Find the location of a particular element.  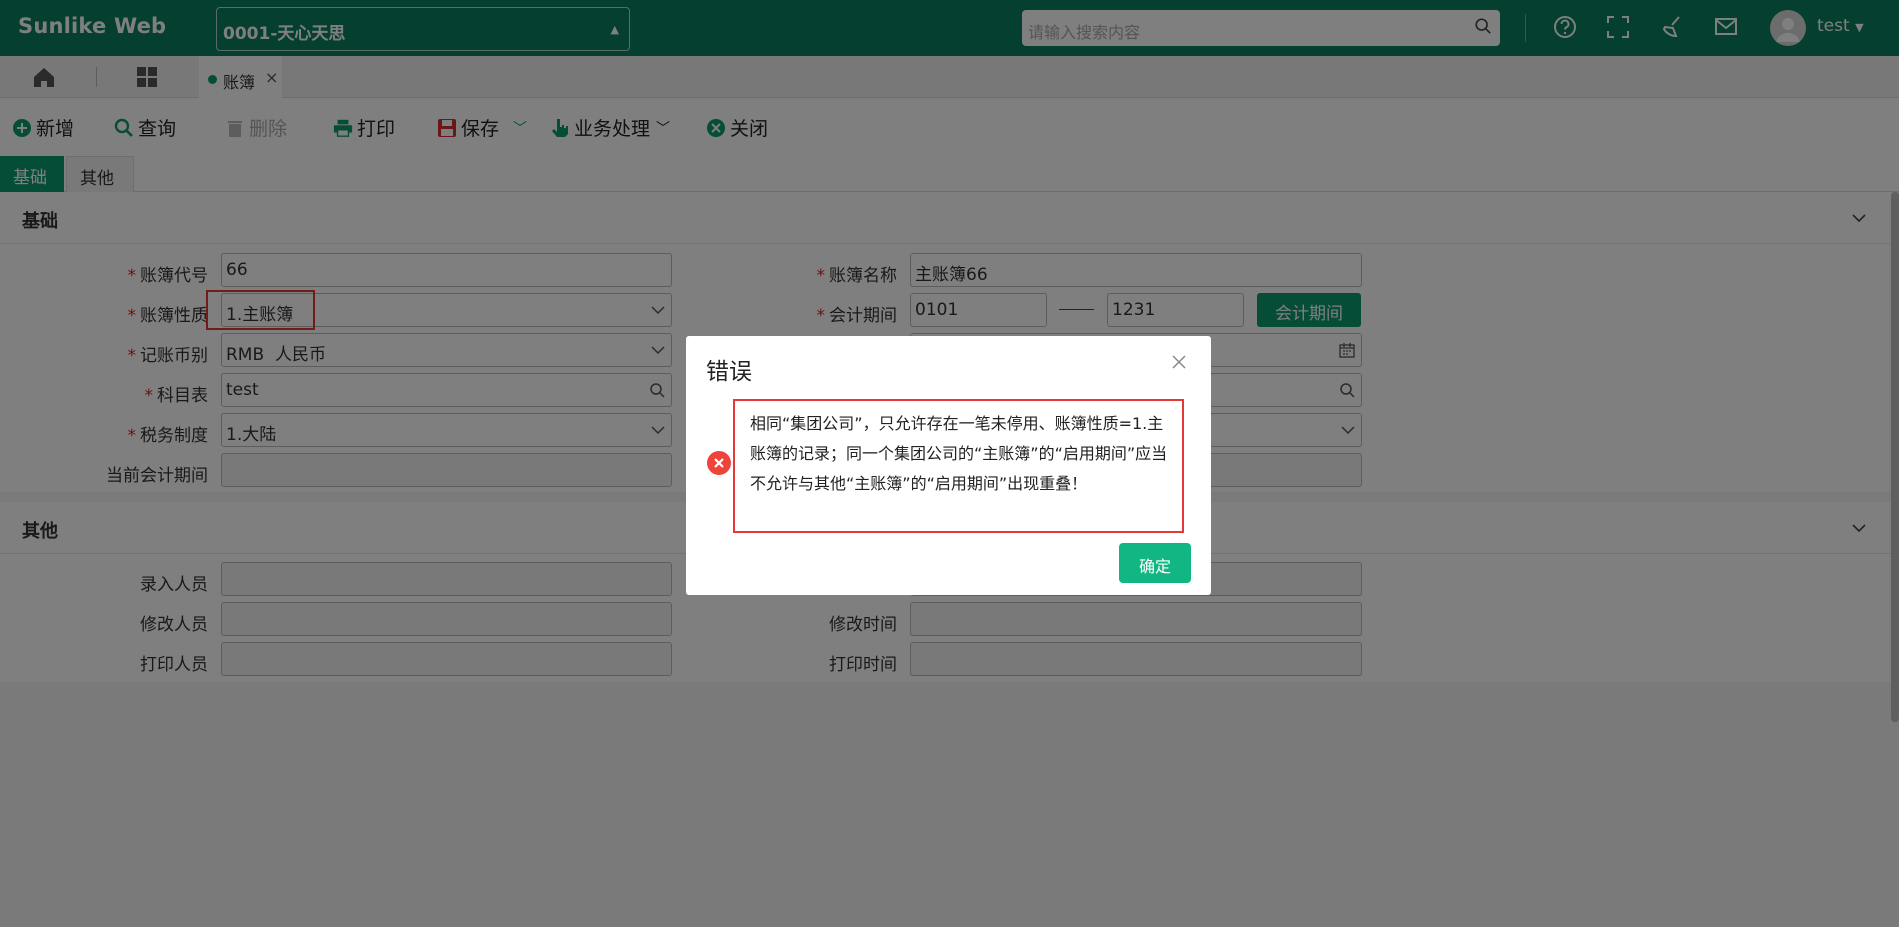

error-icon is located at coordinates (719, 463).